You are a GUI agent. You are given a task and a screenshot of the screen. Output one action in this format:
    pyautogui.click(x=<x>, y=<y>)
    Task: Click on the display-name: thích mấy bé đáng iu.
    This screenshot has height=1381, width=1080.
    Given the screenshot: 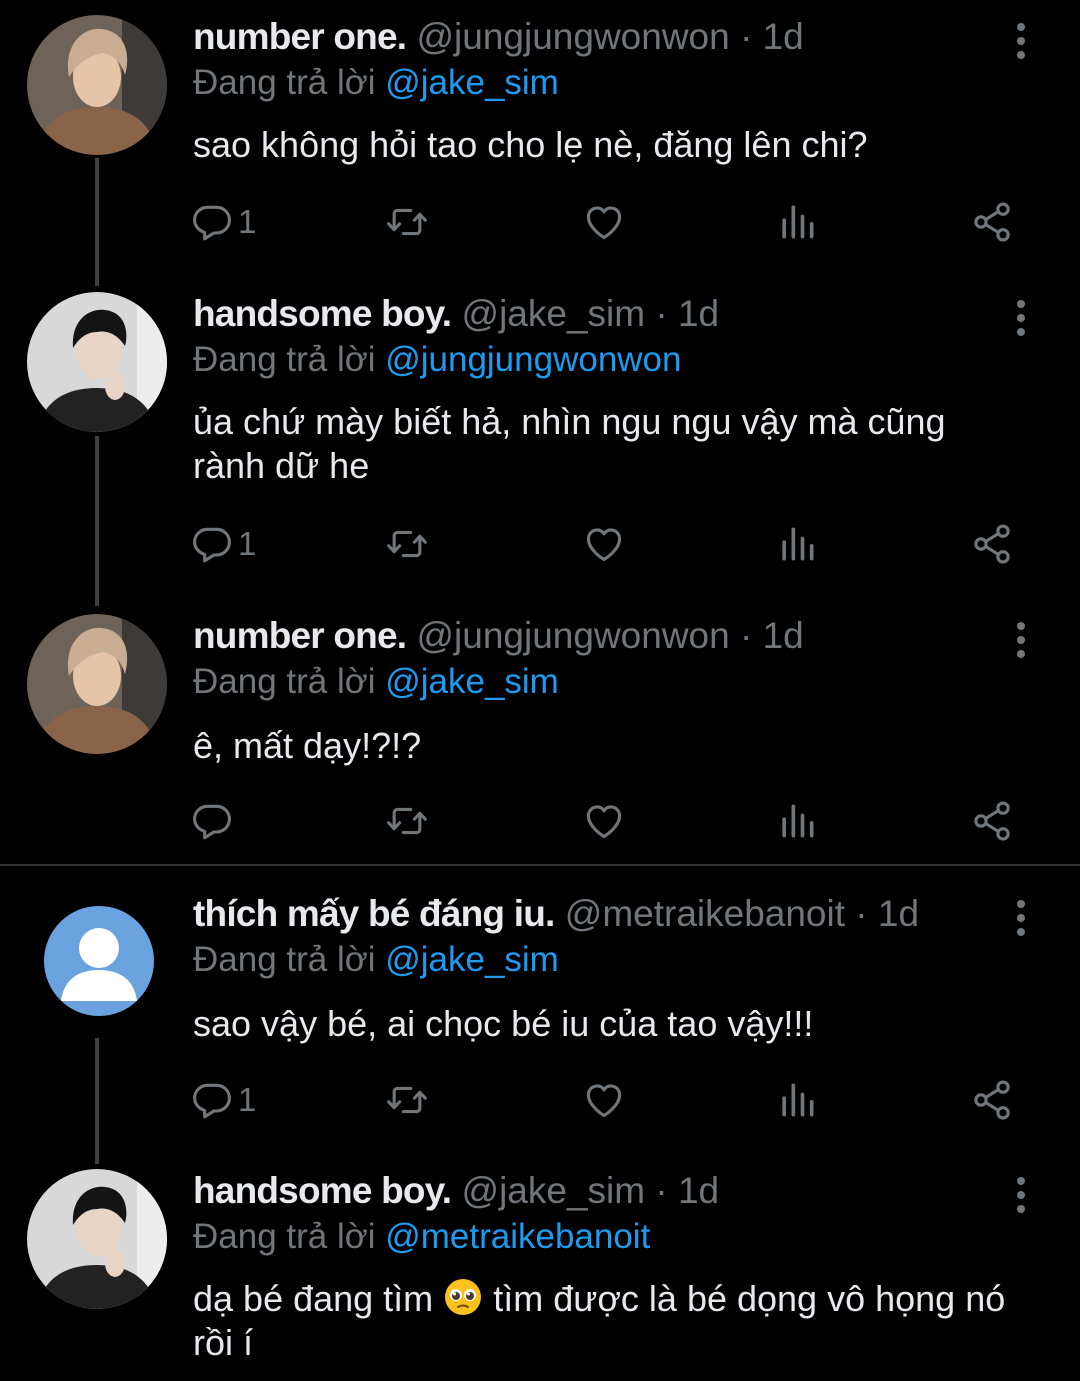 What is the action you would take?
    pyautogui.click(x=374, y=913)
    